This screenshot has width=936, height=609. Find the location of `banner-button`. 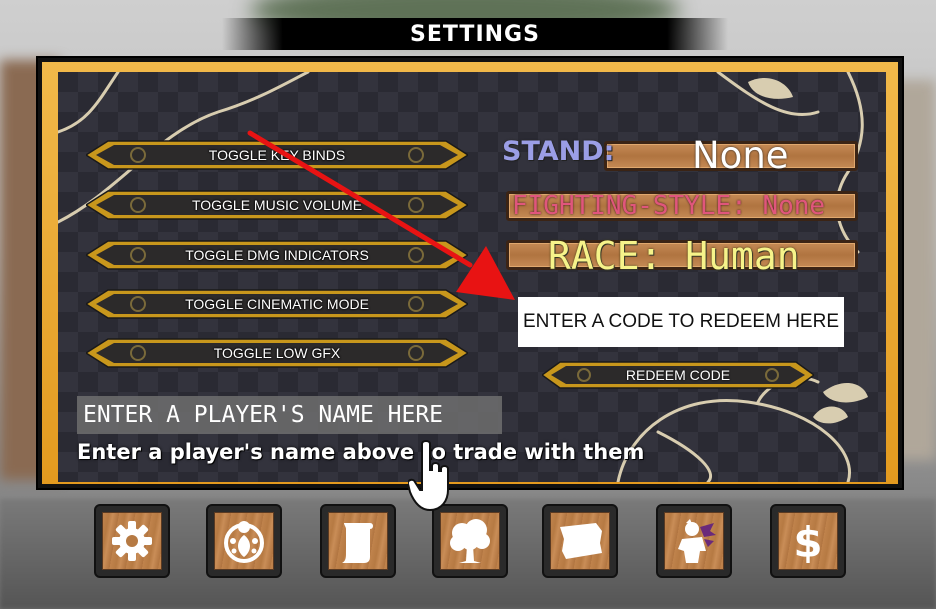

banner-button is located at coordinates (580, 541).